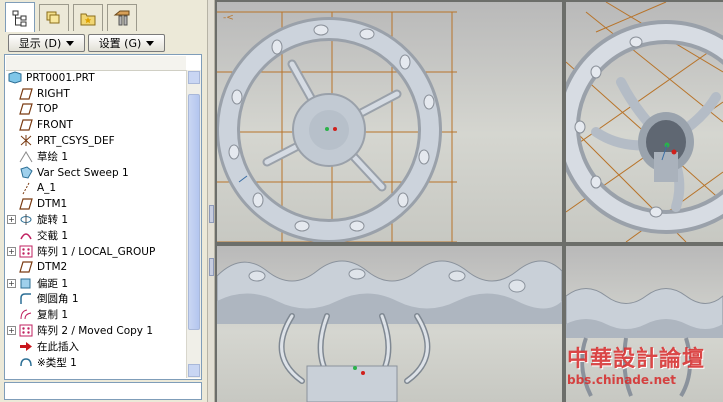 This screenshot has height=402, width=723. I want to click on watermark-title: 中華設計論壇, so click(636, 359).